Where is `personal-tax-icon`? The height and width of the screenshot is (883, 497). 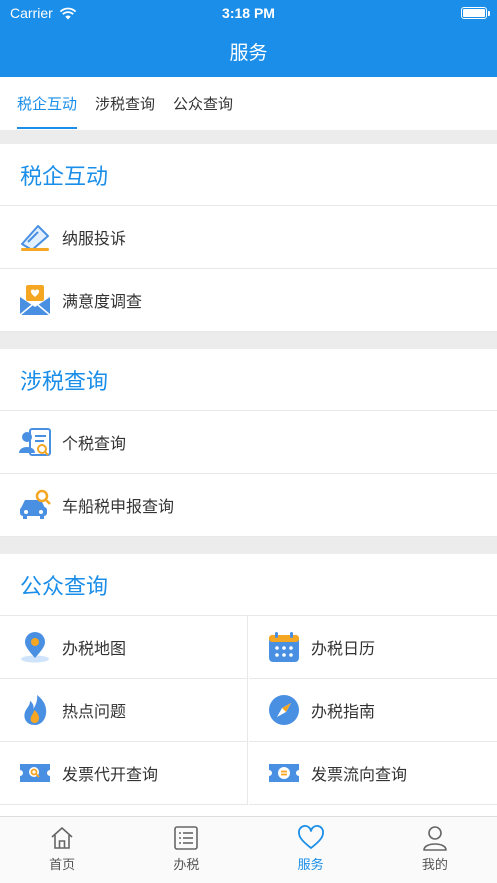
personal-tax-icon is located at coordinates (35, 442).